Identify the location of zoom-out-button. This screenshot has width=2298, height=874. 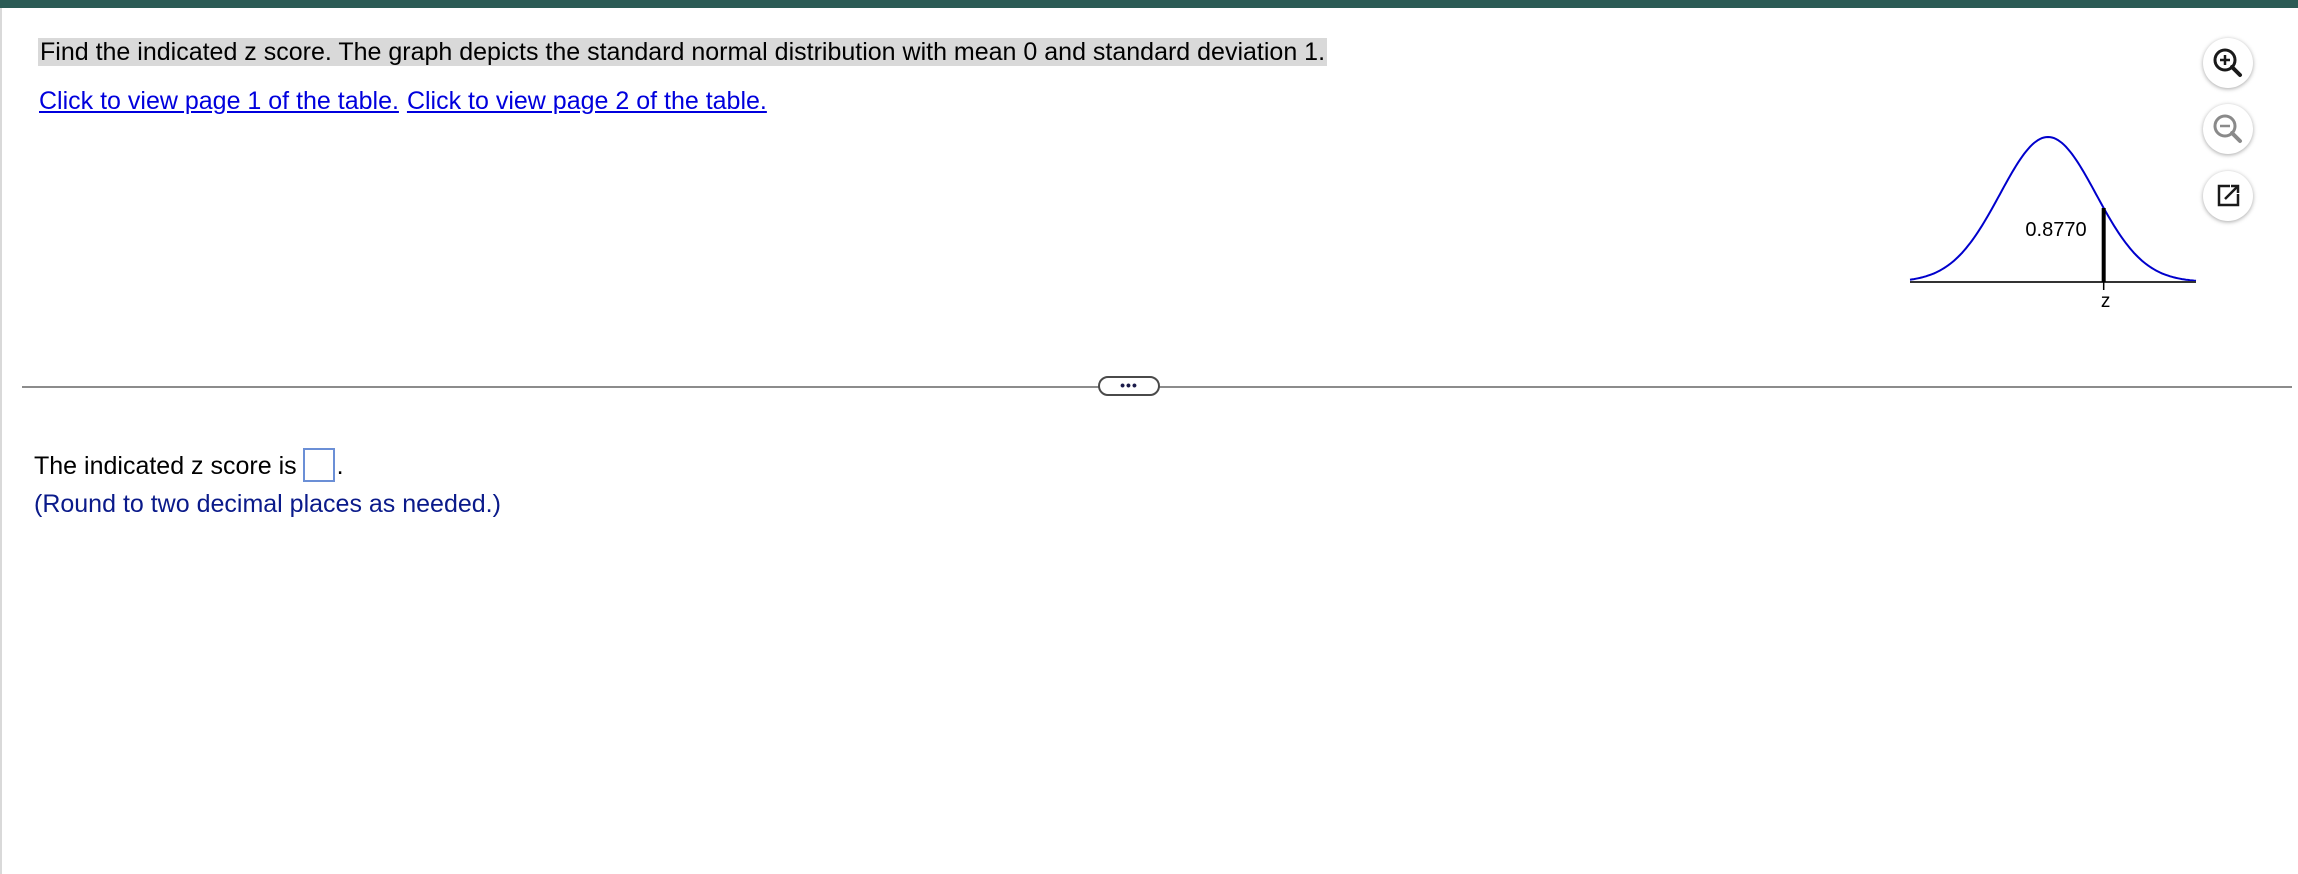
(2228, 129).